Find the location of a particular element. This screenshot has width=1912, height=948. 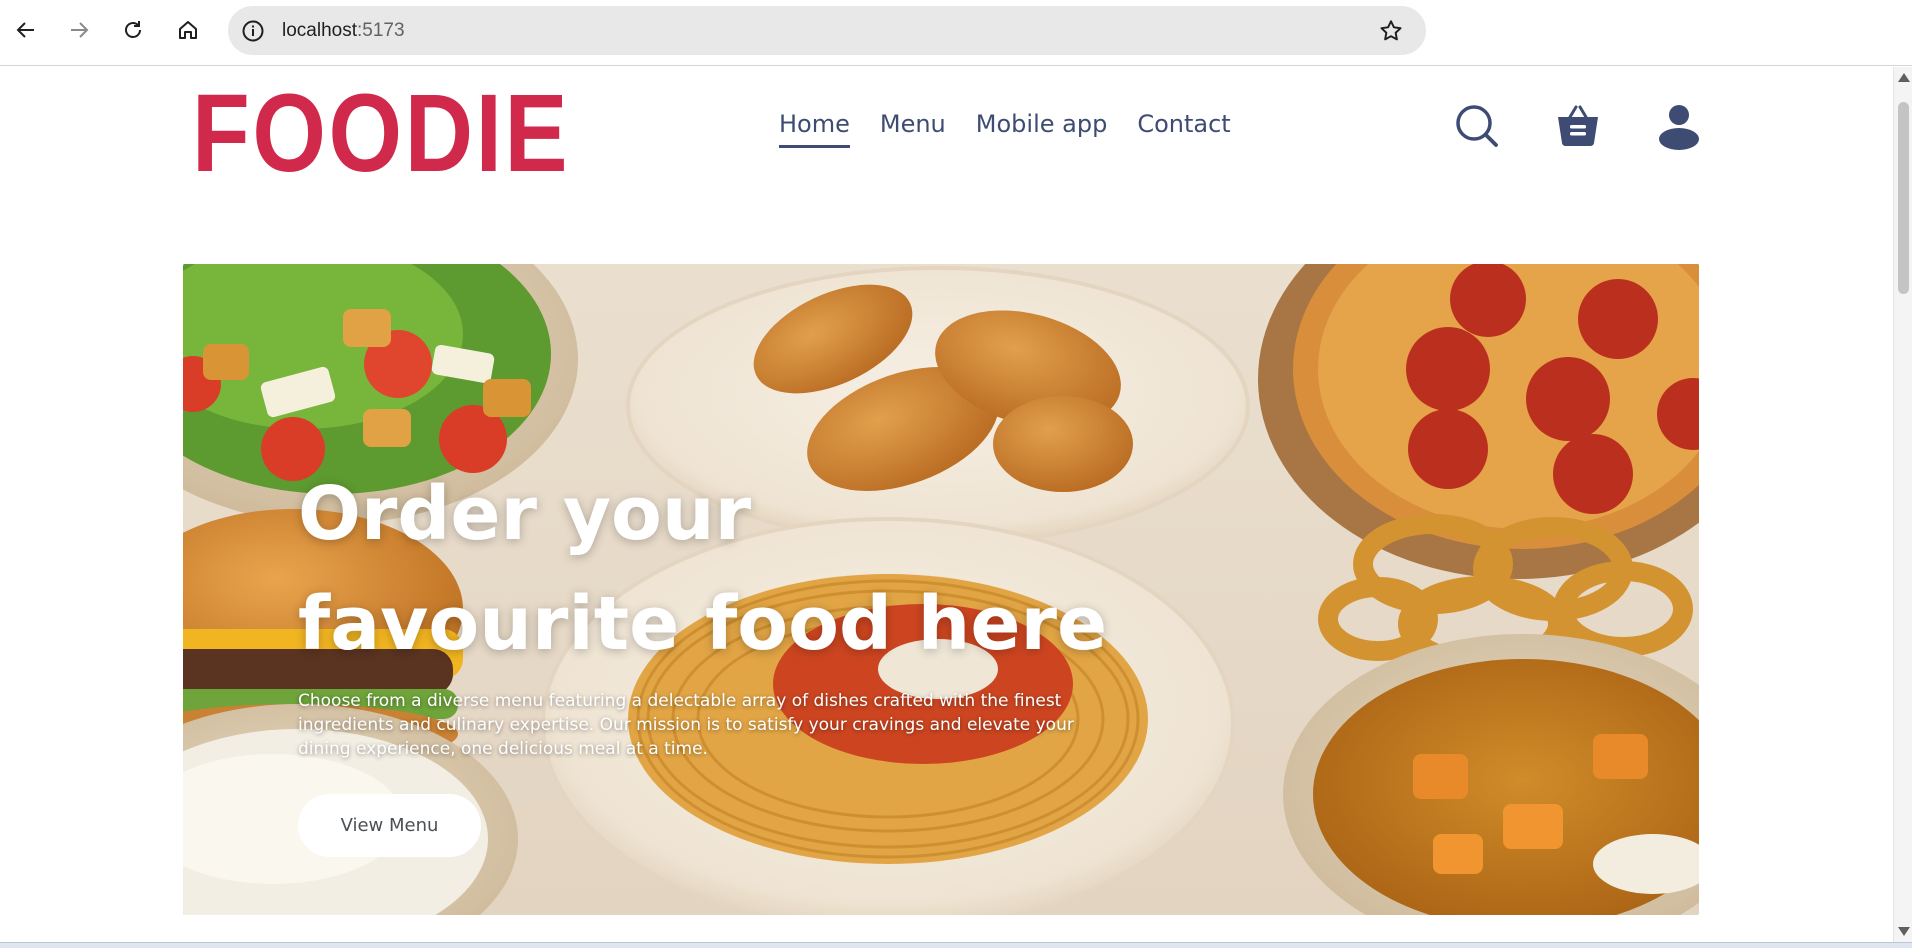

main-navigation: Home Menu Mobile app Contact is located at coordinates (1005, 128).